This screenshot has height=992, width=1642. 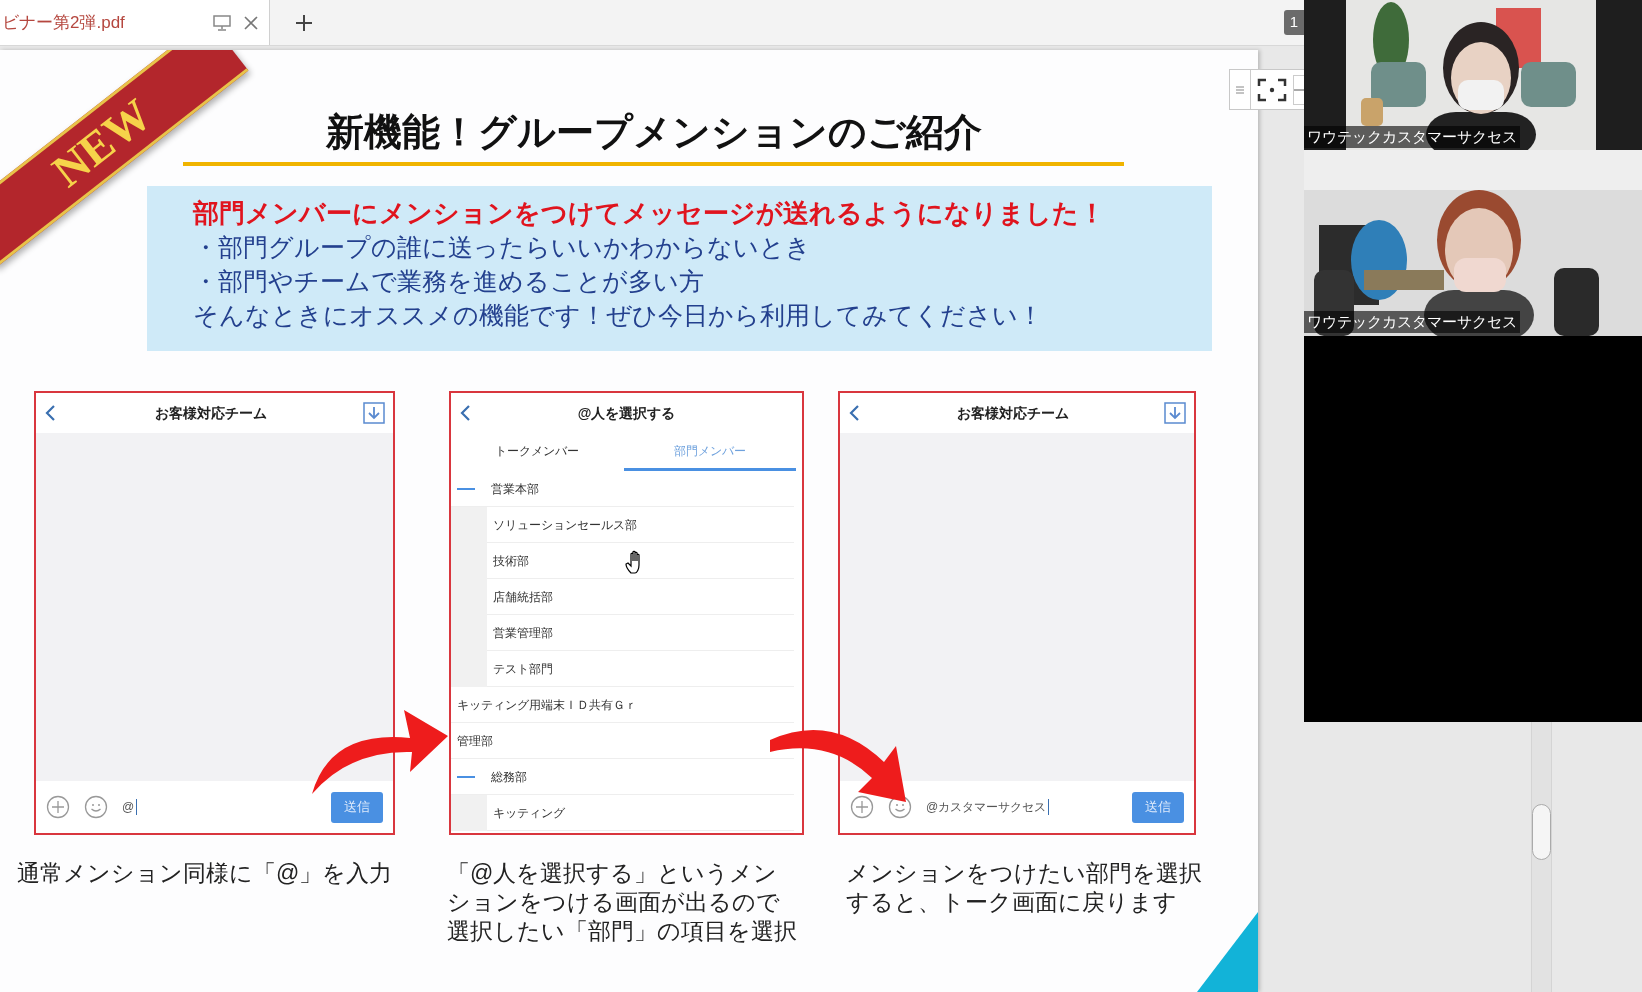 What do you see at coordinates (622, 561) in the screenshot?
I see `subgroup-item: 技術部` at bounding box center [622, 561].